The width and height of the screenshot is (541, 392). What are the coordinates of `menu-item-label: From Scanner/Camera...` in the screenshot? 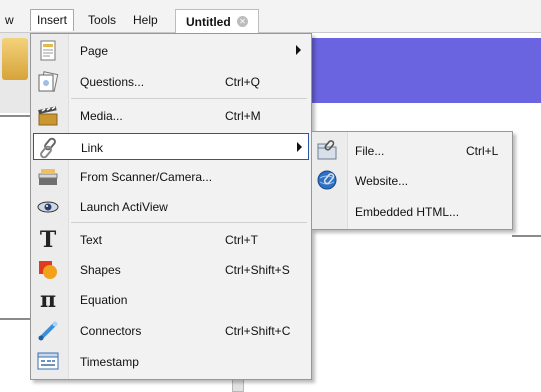 It's located at (146, 177).